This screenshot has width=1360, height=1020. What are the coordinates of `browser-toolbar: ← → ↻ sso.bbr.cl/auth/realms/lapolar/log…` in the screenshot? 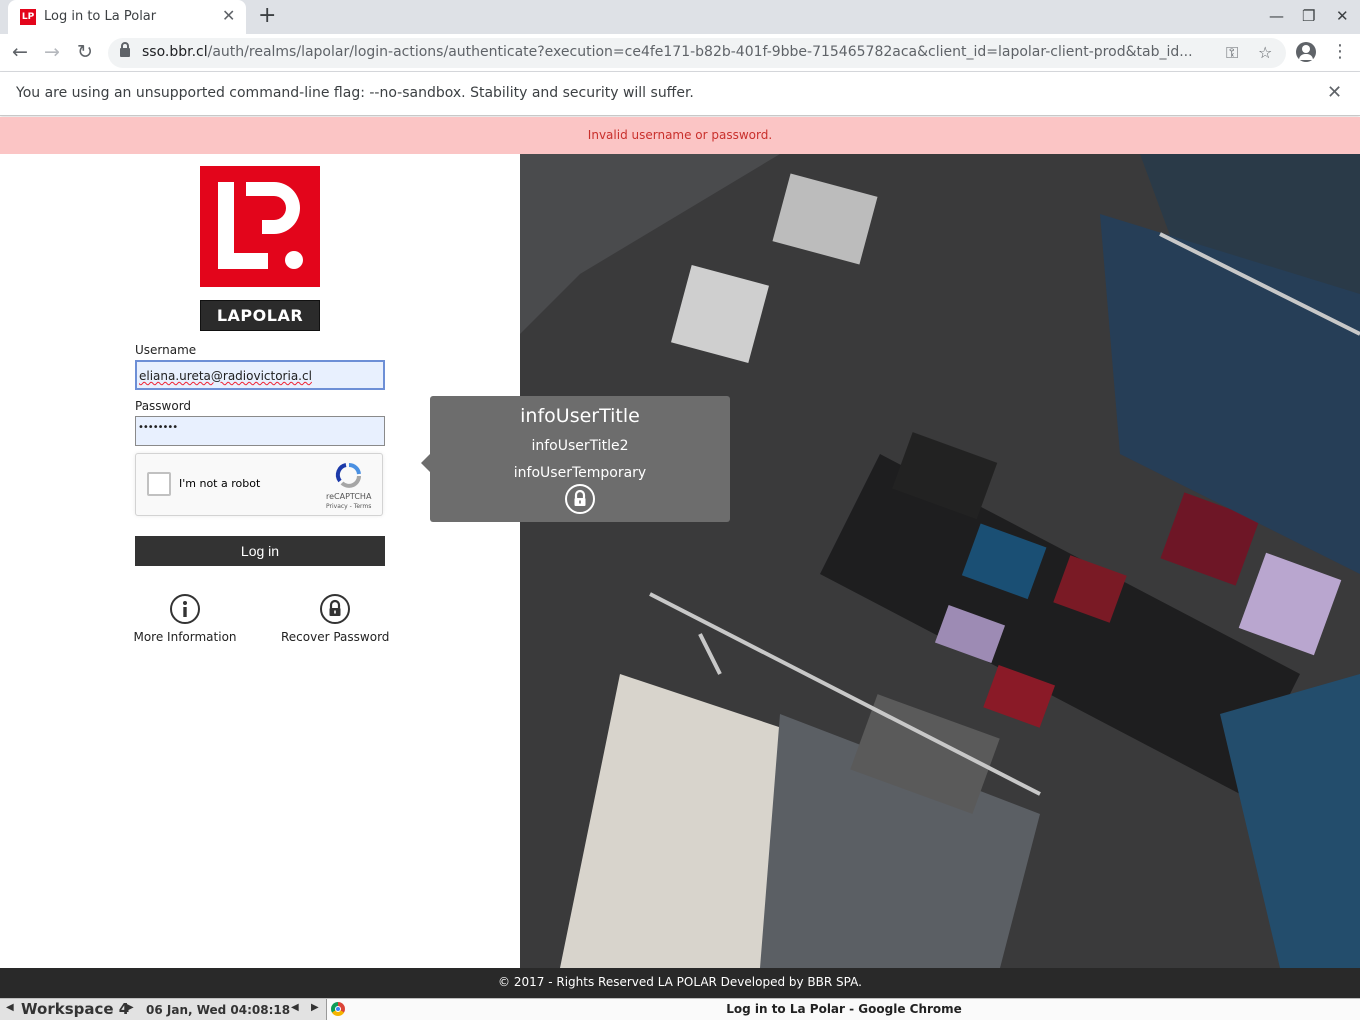 It's located at (680, 53).